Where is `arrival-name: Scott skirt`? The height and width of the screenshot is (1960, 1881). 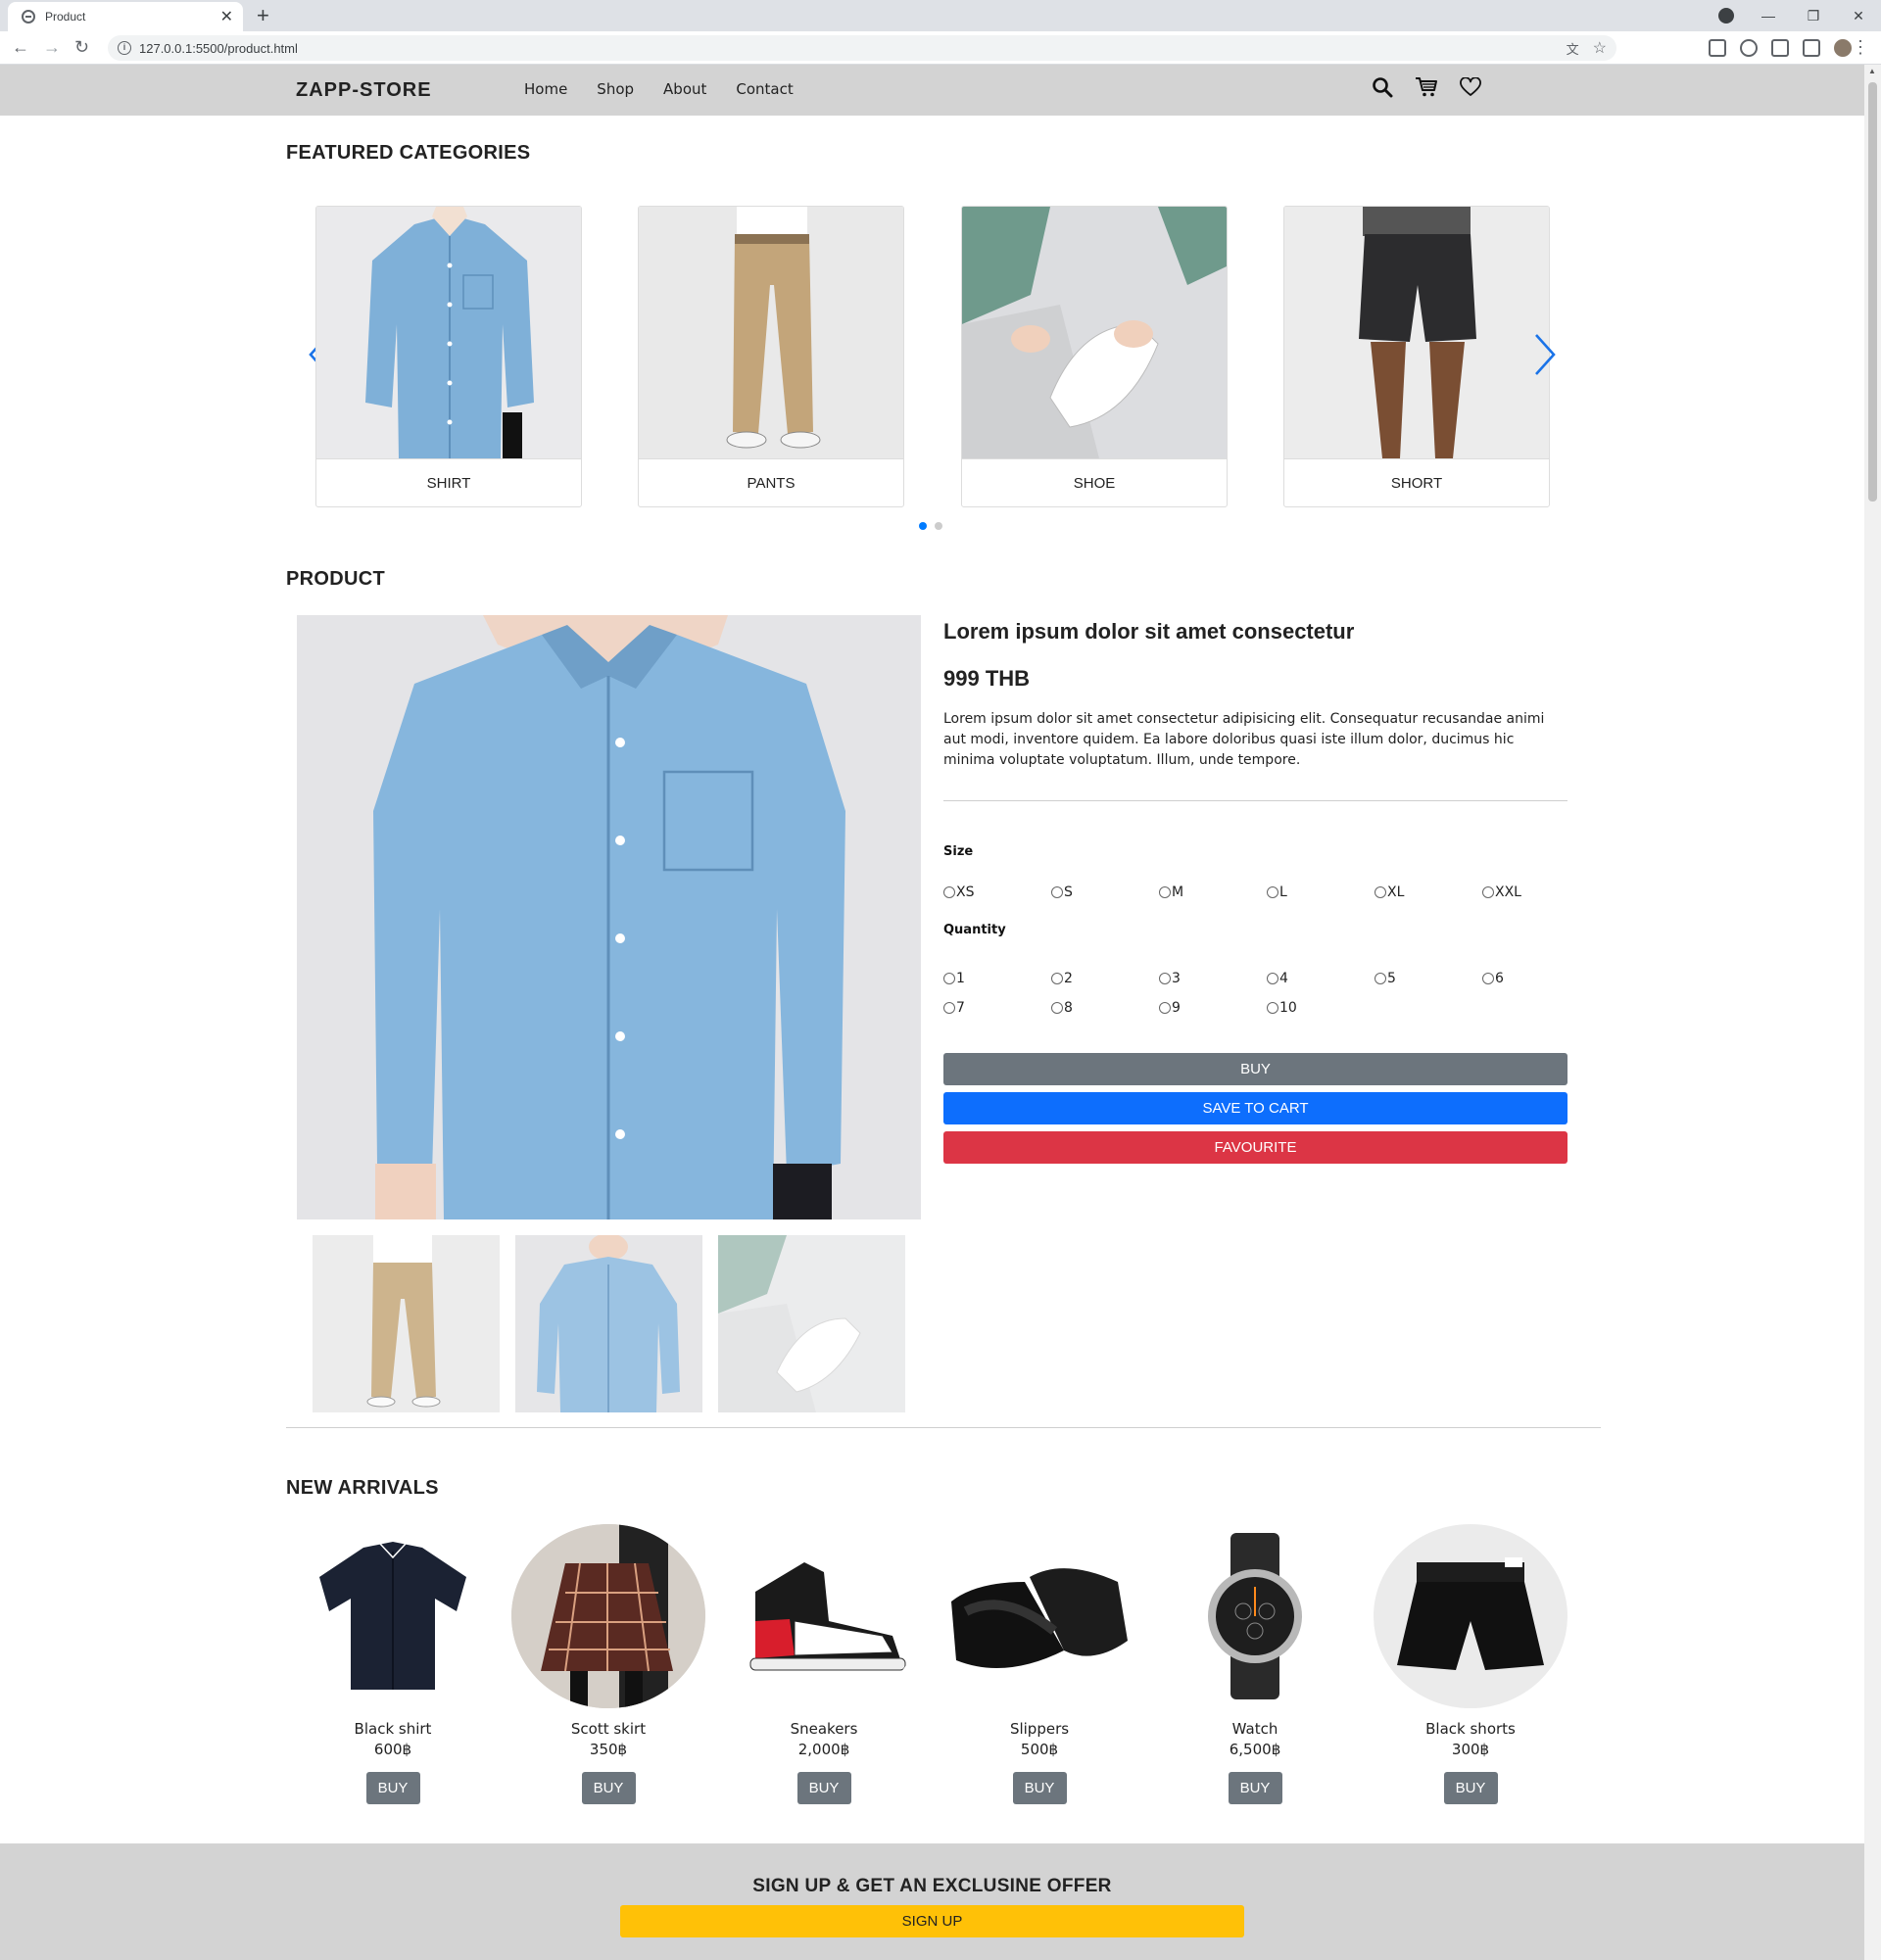
arrival-name: Scott skirt is located at coordinates (608, 1729).